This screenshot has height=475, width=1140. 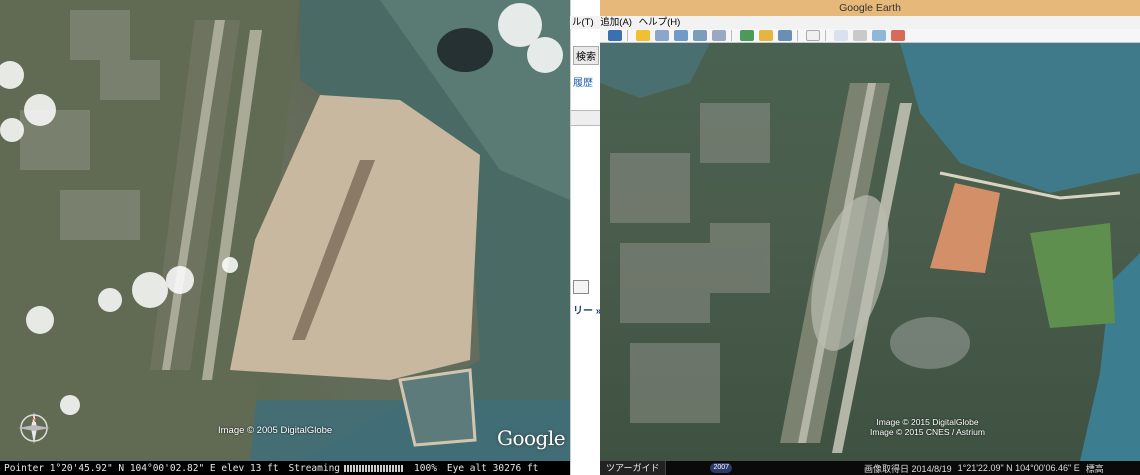 What do you see at coordinates (583, 81) in the screenshot?
I see `history-link: 履歴` at bounding box center [583, 81].